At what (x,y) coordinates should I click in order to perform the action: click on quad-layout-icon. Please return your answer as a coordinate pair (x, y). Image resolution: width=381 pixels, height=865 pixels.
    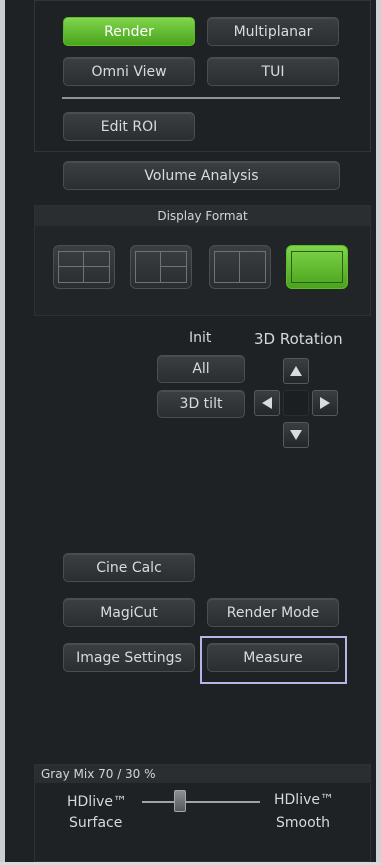
    Looking at the image, I should click on (84, 267).